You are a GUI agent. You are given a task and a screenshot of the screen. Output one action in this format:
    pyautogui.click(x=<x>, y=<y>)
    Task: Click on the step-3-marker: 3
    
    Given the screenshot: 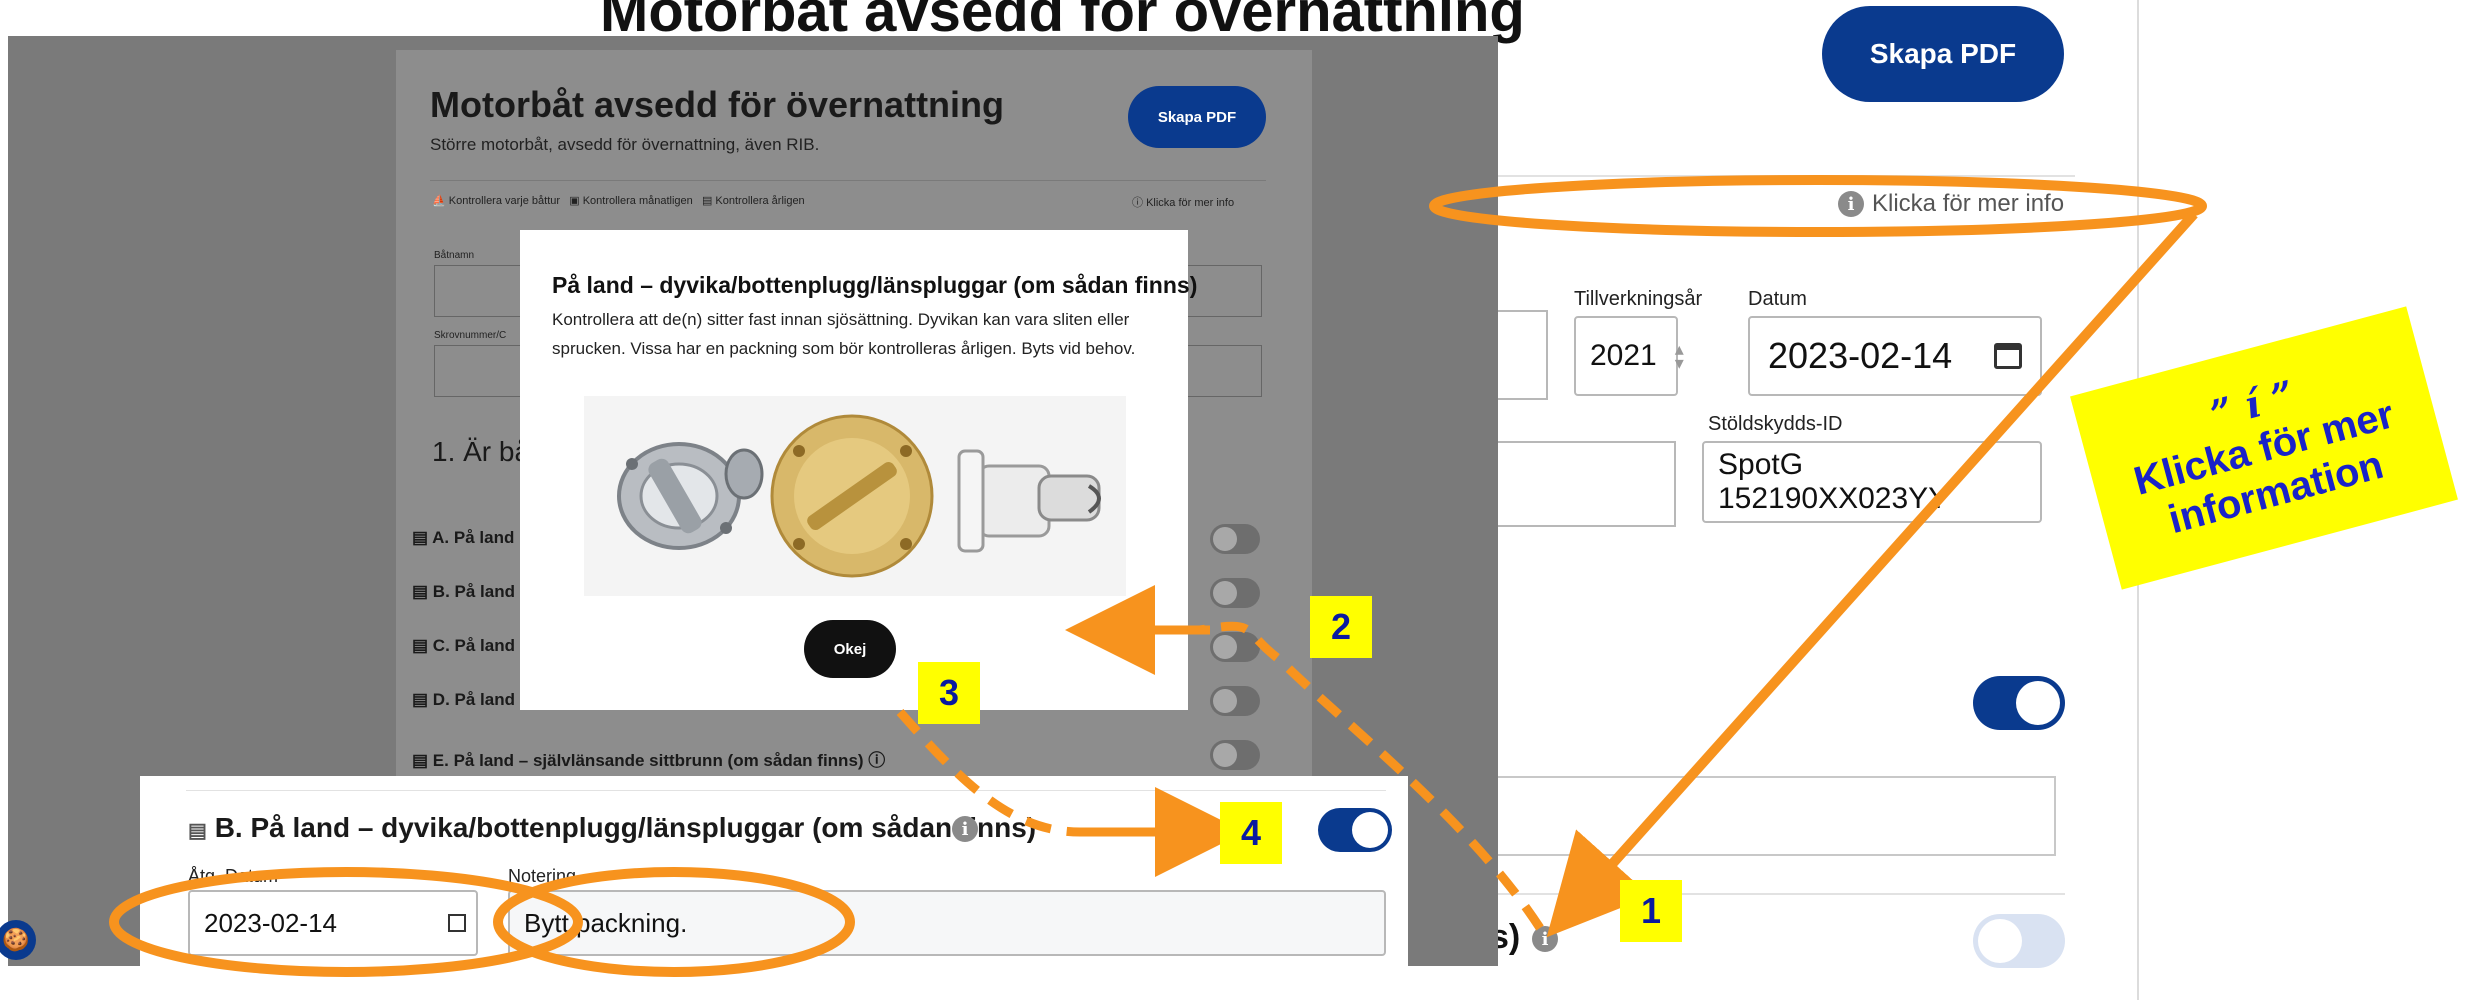 What is the action you would take?
    pyautogui.click(x=949, y=693)
    